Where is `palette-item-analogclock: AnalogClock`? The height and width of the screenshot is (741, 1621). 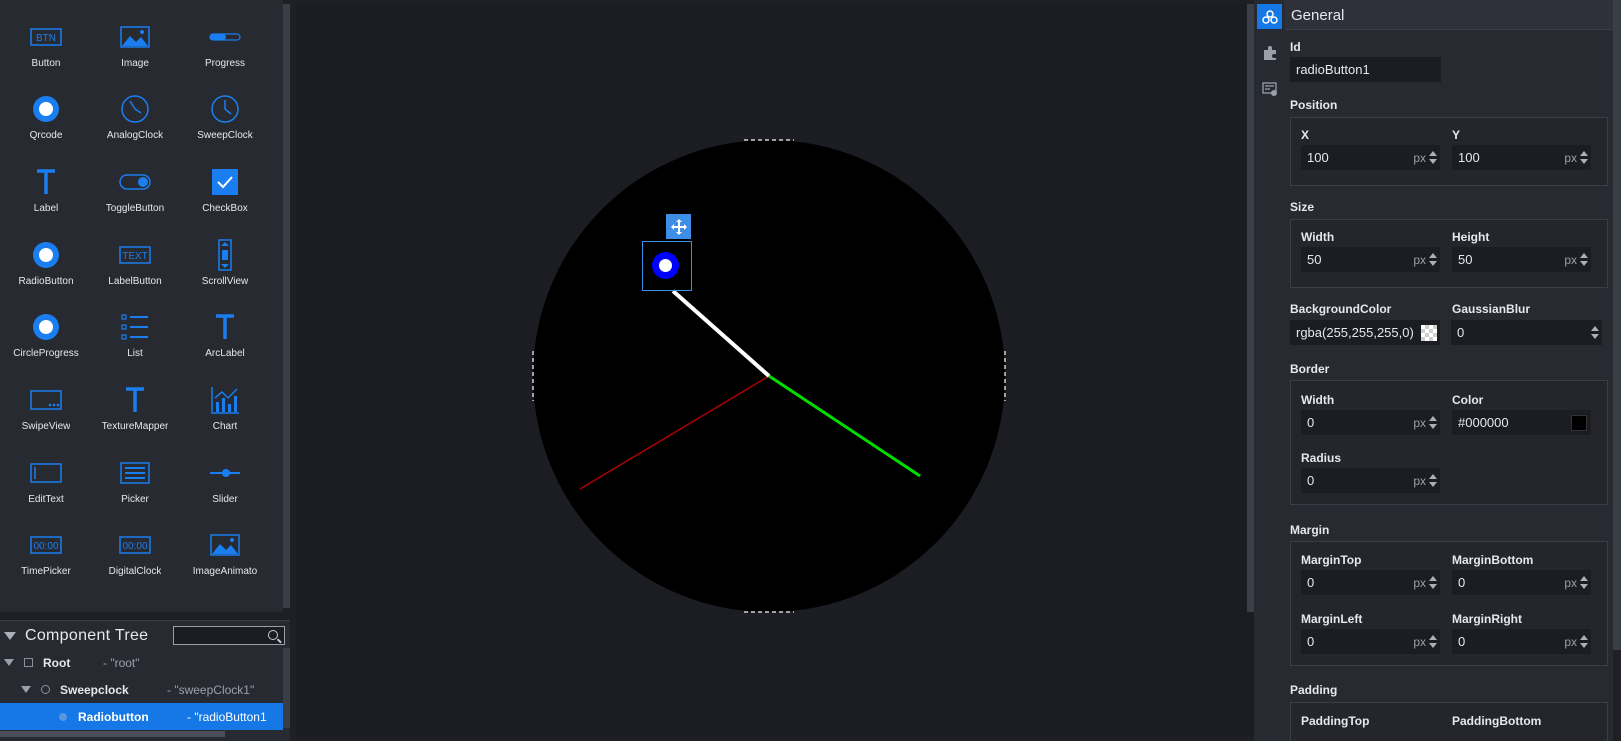
palette-item-analogclock: AnalogClock is located at coordinates (135, 109).